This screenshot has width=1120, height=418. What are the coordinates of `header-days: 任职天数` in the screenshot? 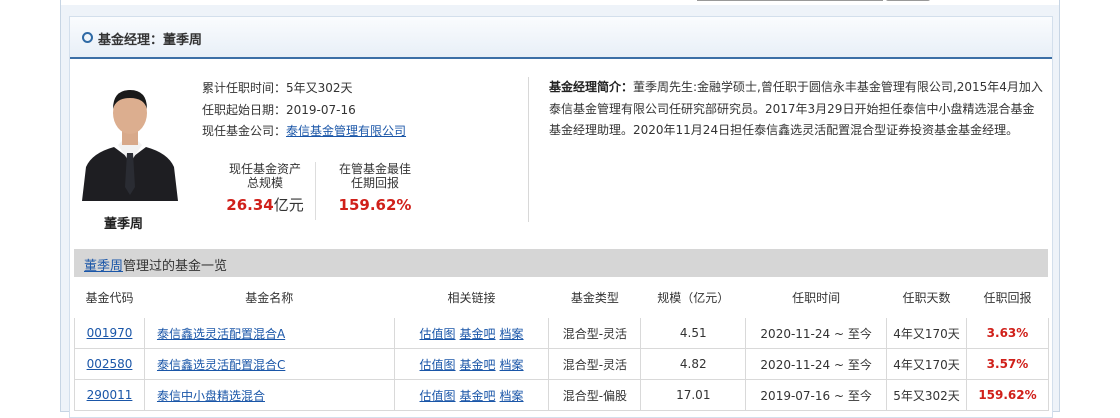 It's located at (926, 297).